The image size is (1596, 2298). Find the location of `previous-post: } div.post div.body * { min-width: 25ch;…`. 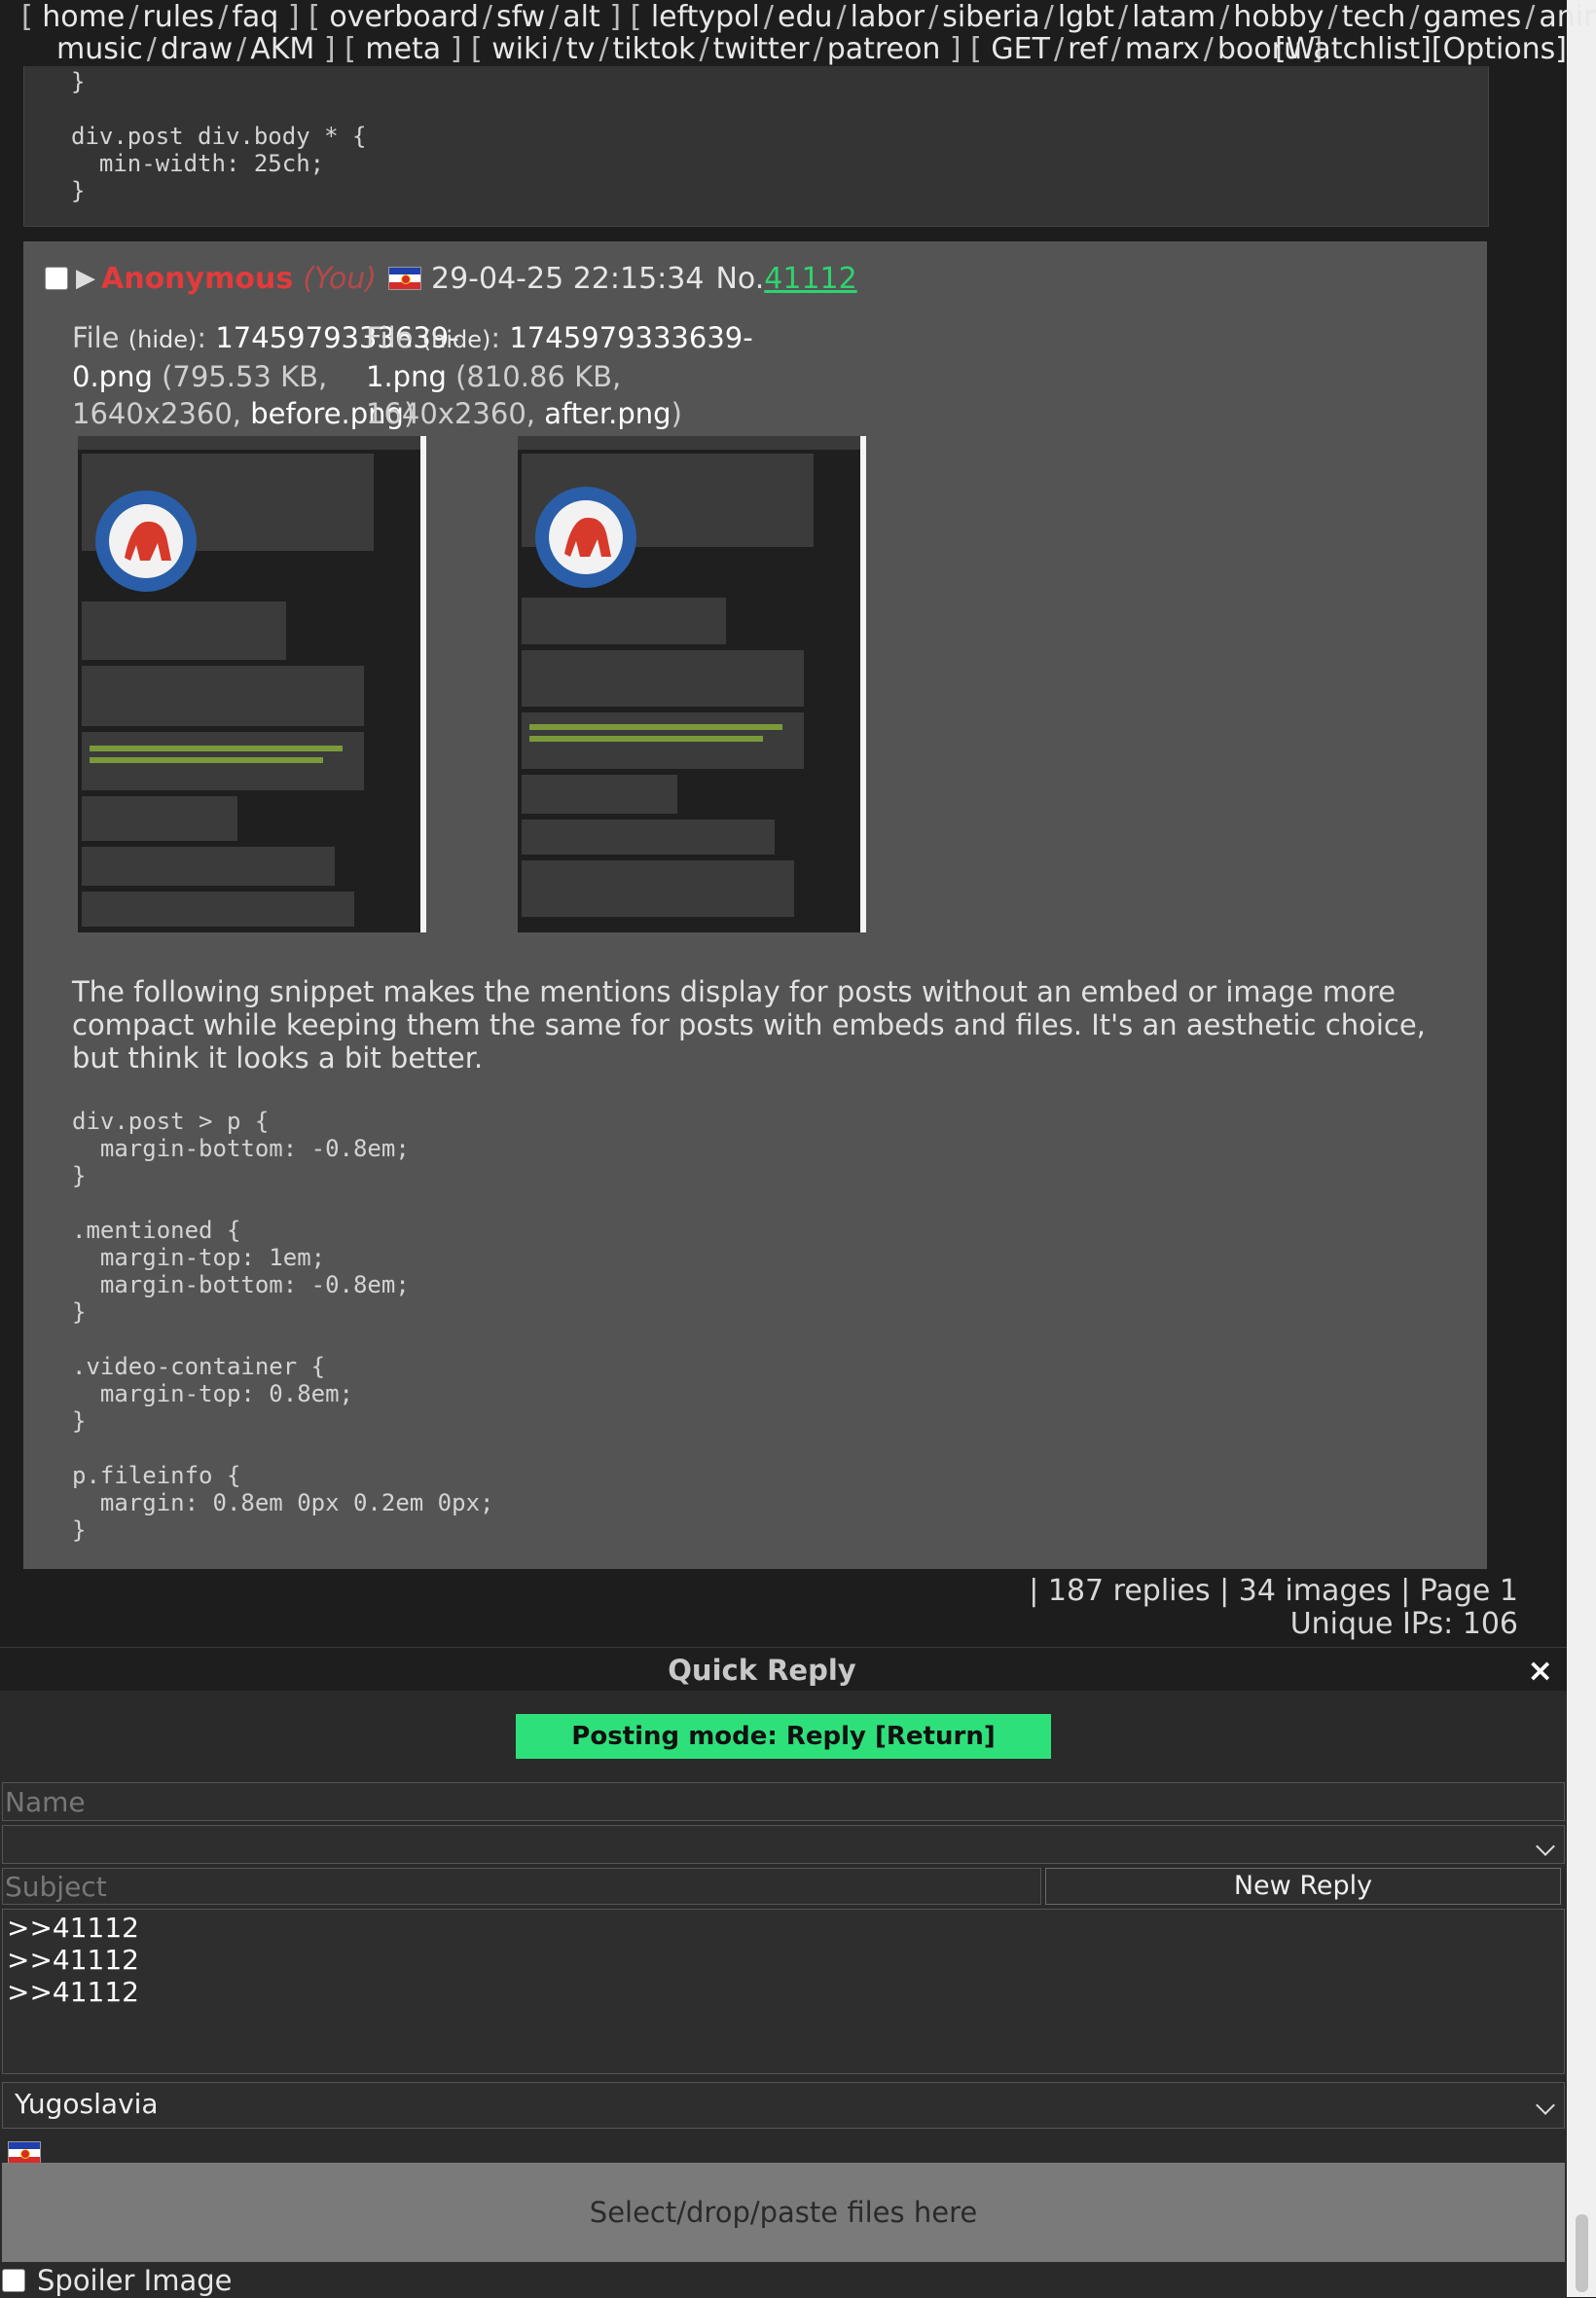

previous-post: } div.post div.body * { min-width: 25ch;… is located at coordinates (756, 133).